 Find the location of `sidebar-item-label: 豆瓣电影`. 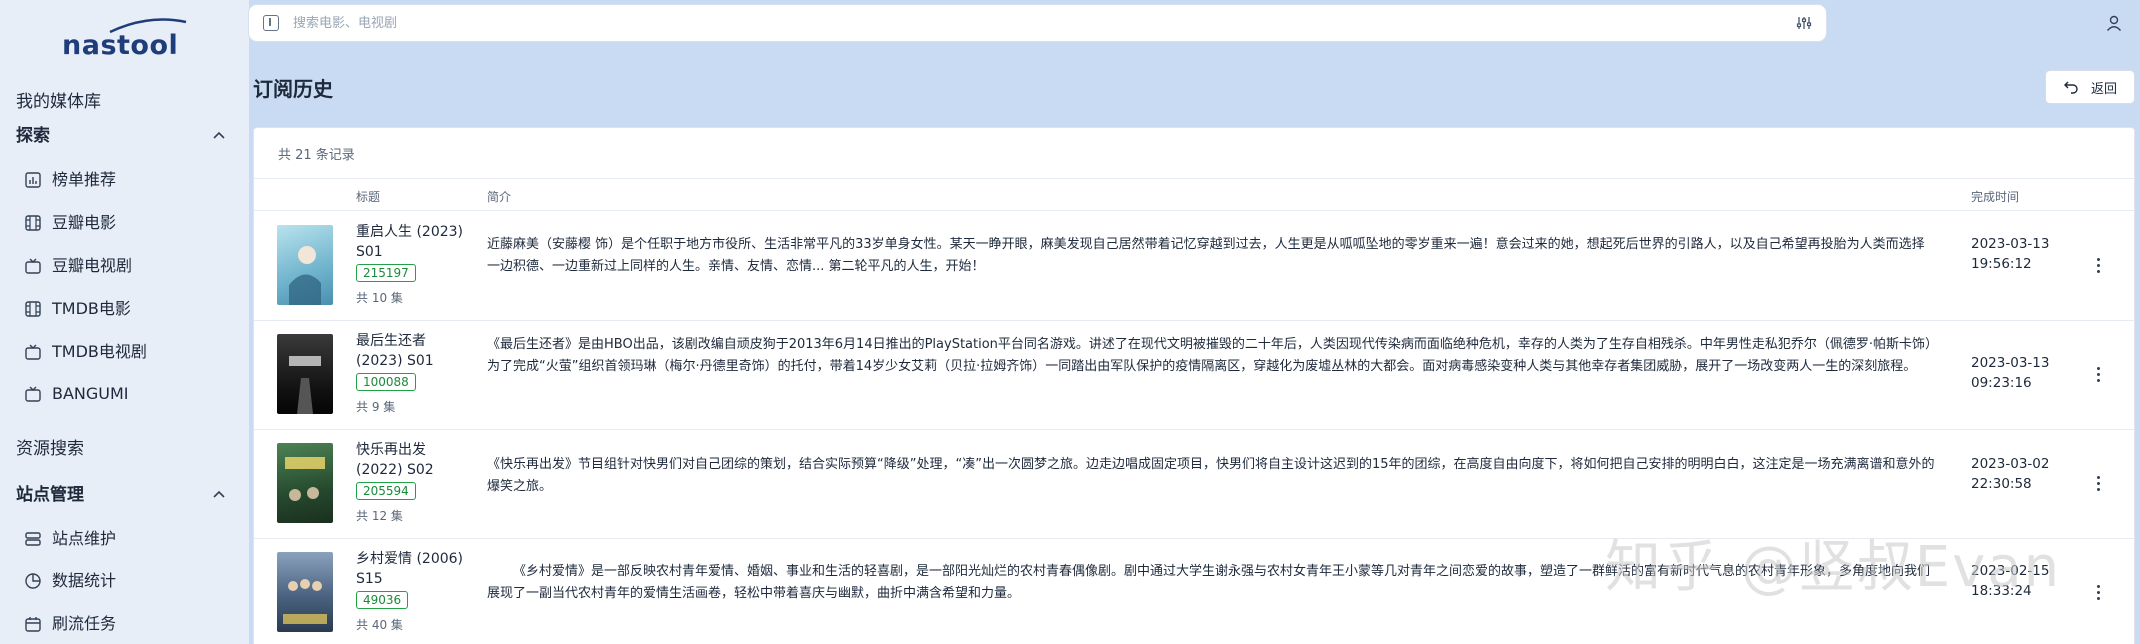

sidebar-item-label: 豆瓣电影 is located at coordinates (84, 222).